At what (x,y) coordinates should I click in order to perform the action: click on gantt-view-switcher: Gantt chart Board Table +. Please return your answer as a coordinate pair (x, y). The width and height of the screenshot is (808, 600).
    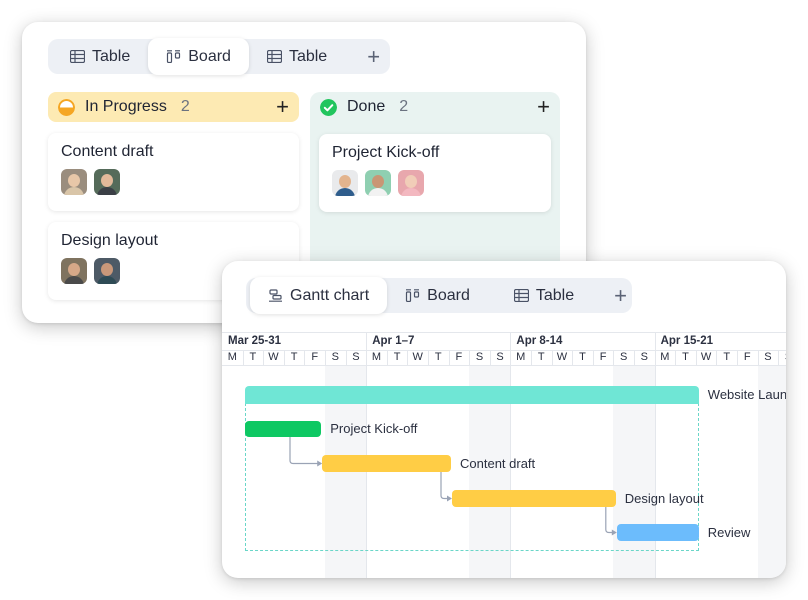
    Looking at the image, I should click on (439, 295).